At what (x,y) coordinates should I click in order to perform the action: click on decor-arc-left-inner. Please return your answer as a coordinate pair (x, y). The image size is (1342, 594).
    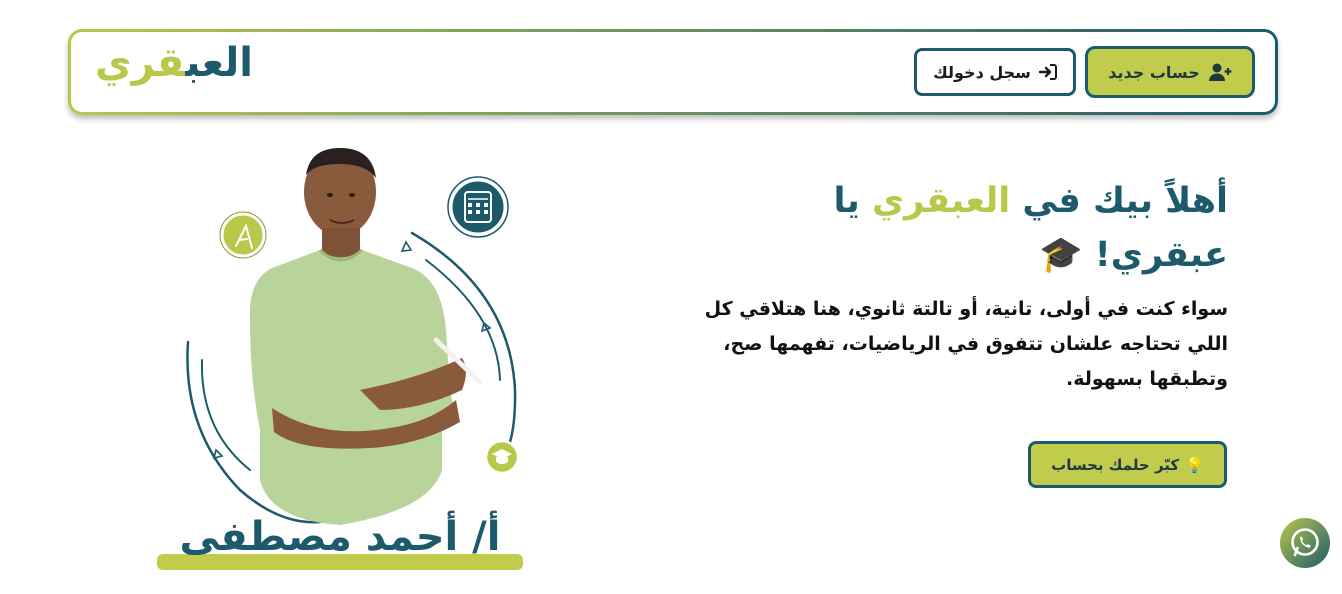
    Looking at the image, I should click on (225, 415).